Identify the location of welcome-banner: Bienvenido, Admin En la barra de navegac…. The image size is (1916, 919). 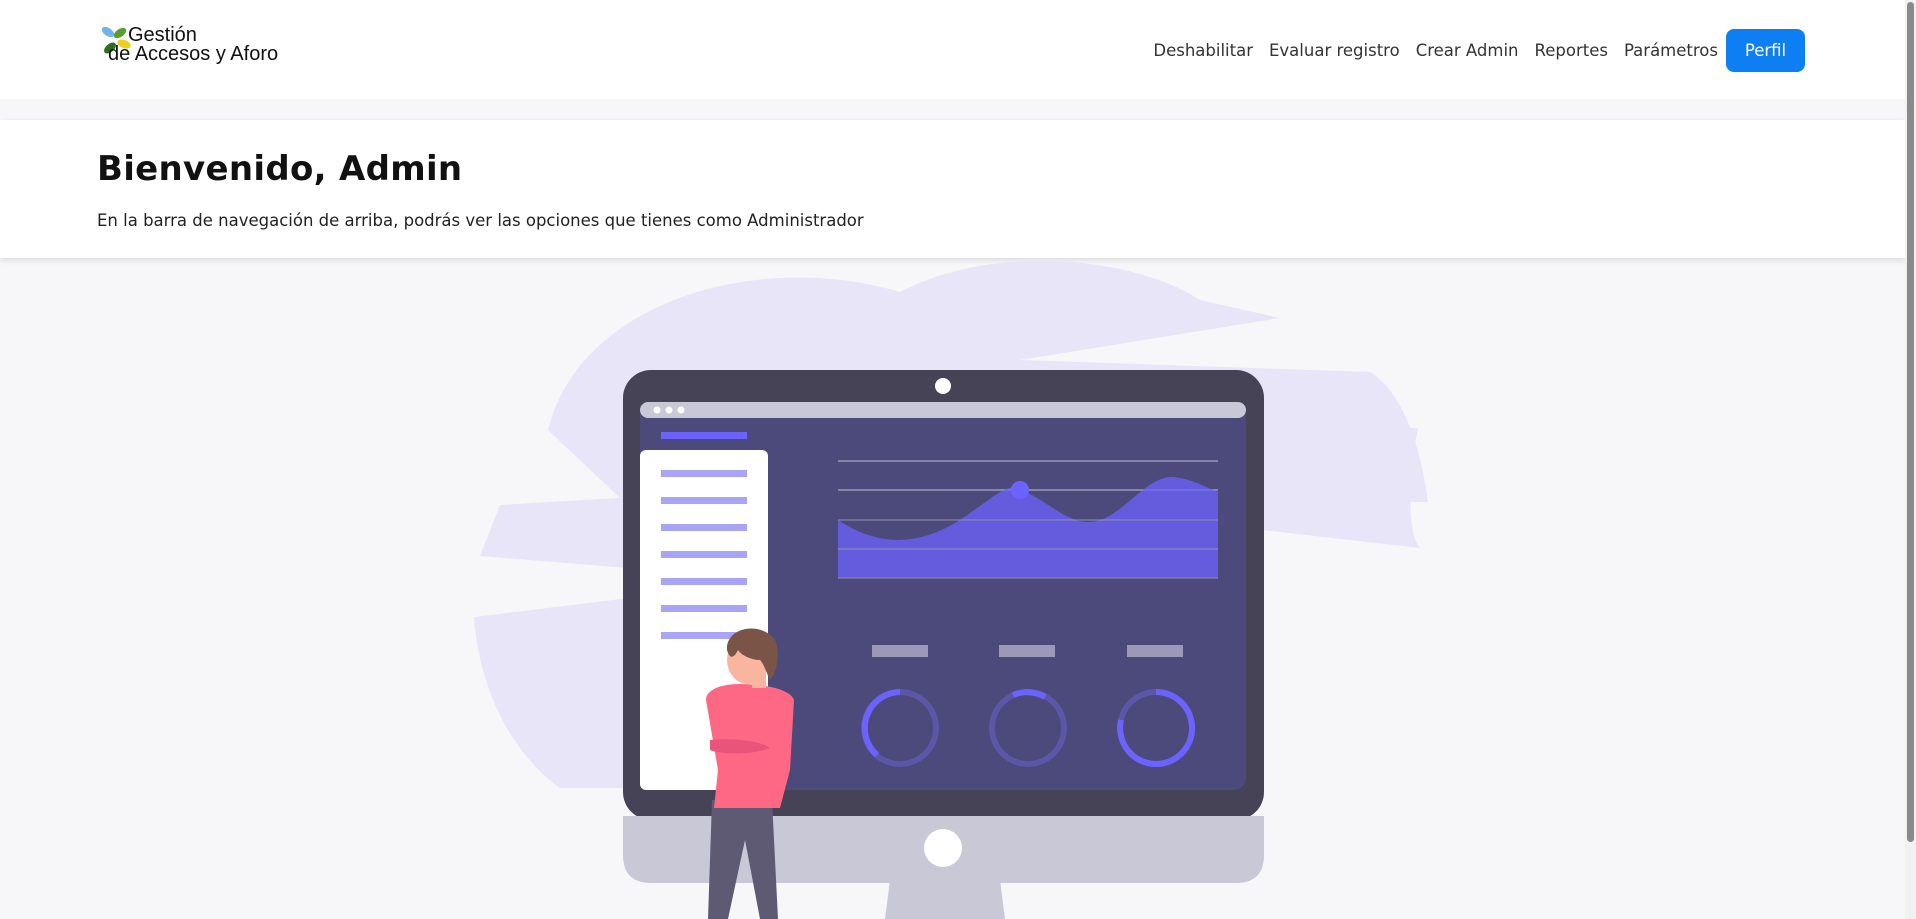
(953, 189).